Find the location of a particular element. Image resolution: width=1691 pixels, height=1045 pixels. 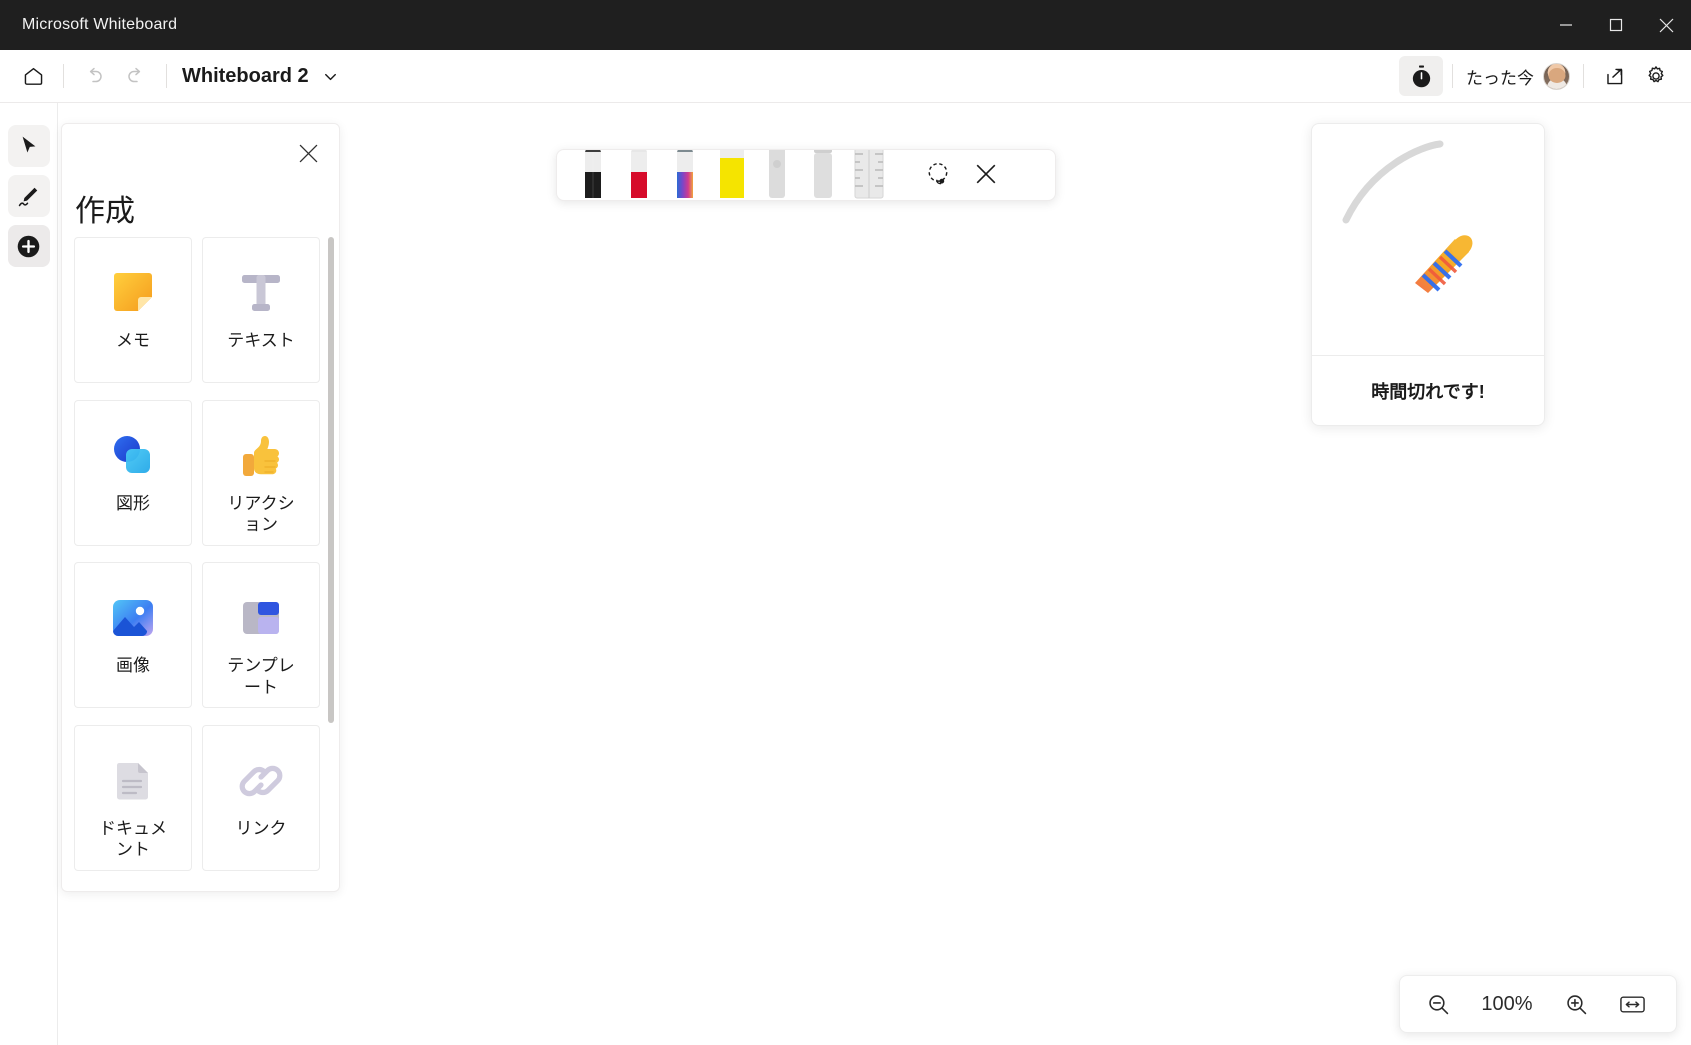

settings-button is located at coordinates (1656, 76).